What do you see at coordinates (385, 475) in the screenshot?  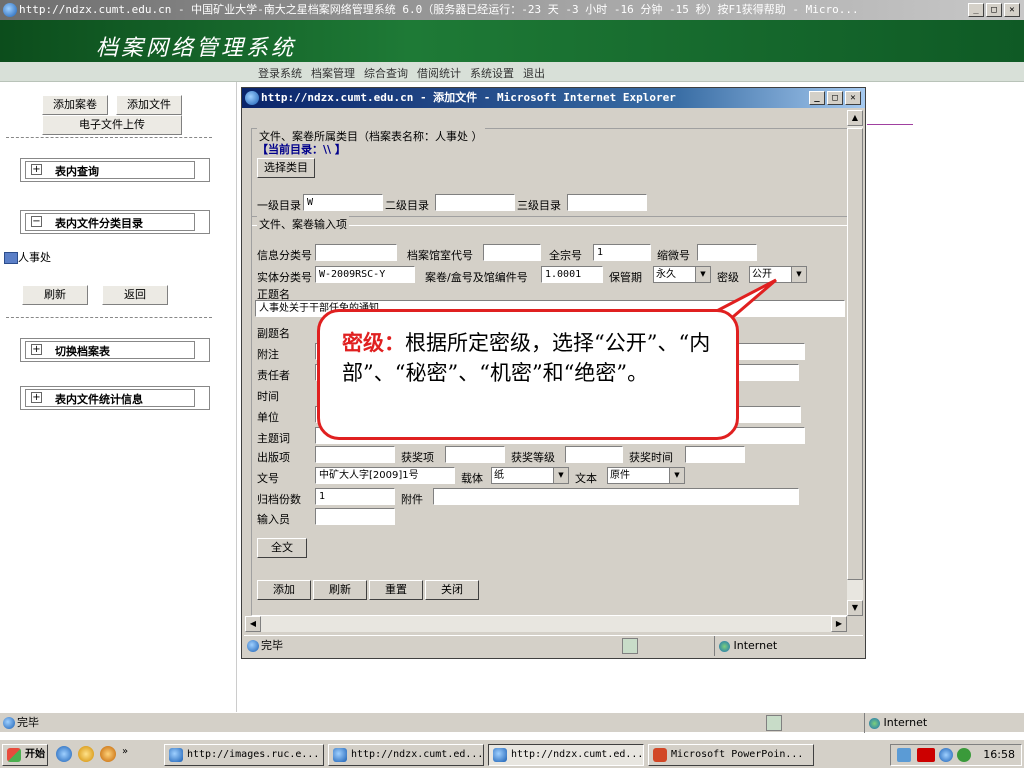 I see `doc-no-input: 中矿大人字[2009]1号` at bounding box center [385, 475].